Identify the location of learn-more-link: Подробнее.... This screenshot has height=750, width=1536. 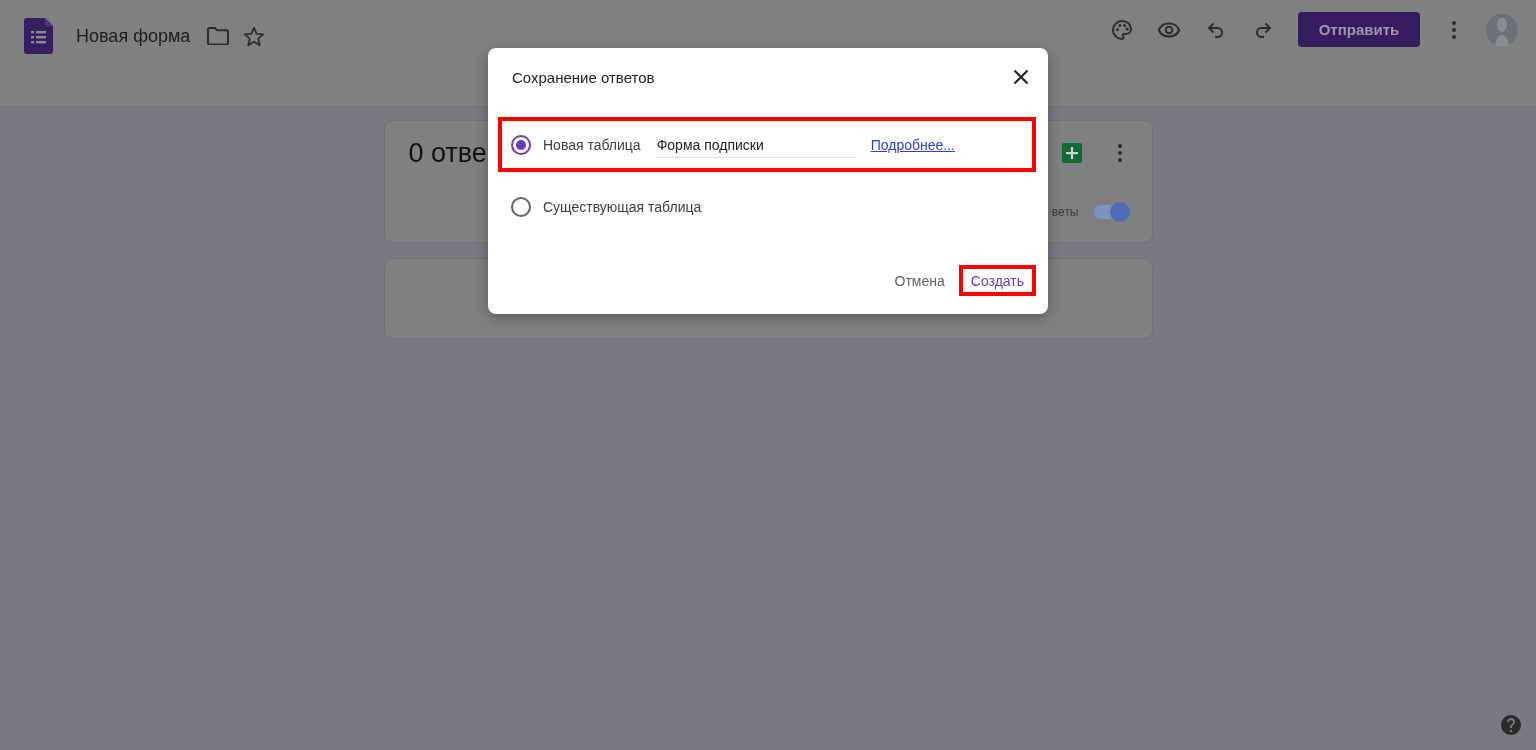
(912, 144).